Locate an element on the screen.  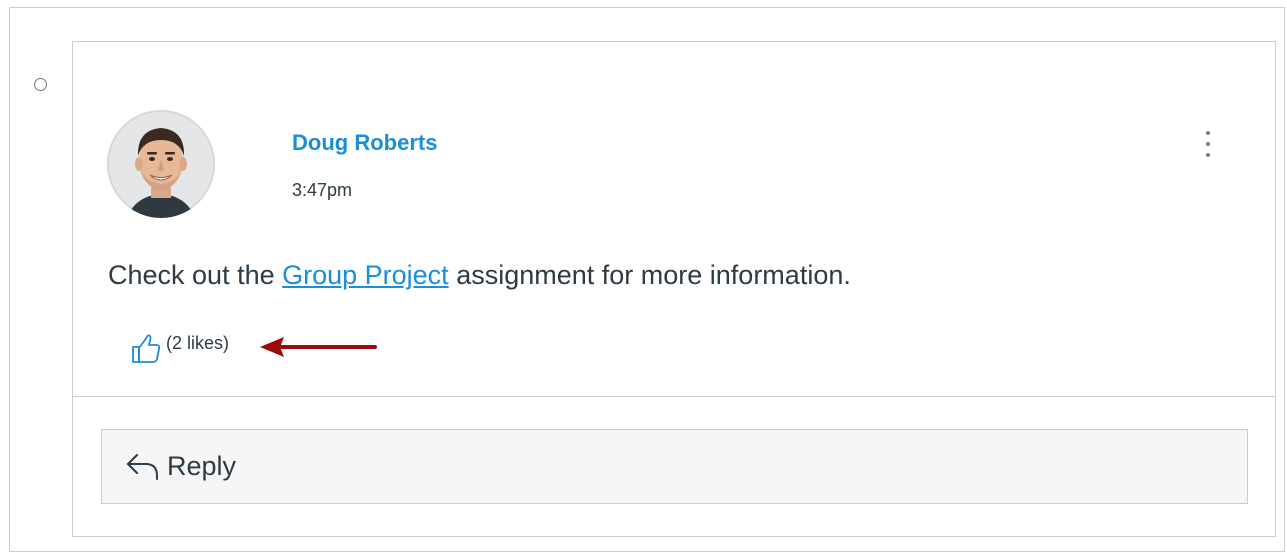
avatar is located at coordinates (161, 164).